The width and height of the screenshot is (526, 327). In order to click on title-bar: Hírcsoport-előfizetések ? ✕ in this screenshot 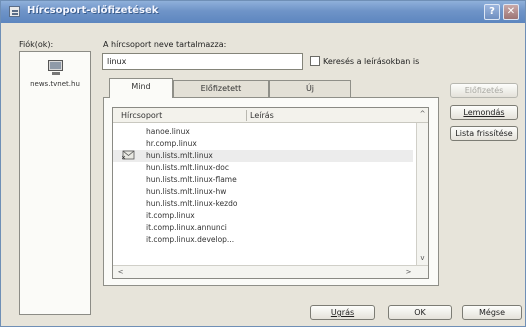, I will do `click(263, 12)`.